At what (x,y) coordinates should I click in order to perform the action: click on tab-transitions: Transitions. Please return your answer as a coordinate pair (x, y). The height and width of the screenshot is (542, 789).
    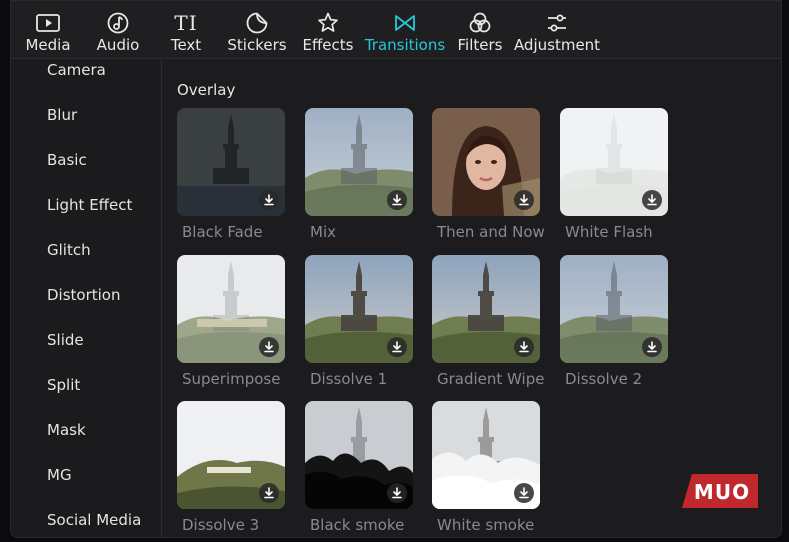
    Looking at the image, I should click on (405, 30).